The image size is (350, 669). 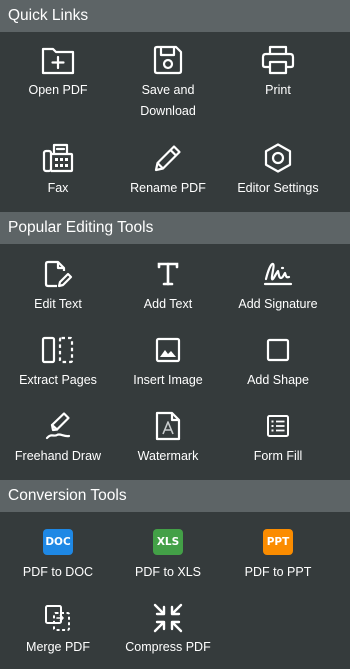 I want to click on tile-label: Rename PDF, so click(x=168, y=188).